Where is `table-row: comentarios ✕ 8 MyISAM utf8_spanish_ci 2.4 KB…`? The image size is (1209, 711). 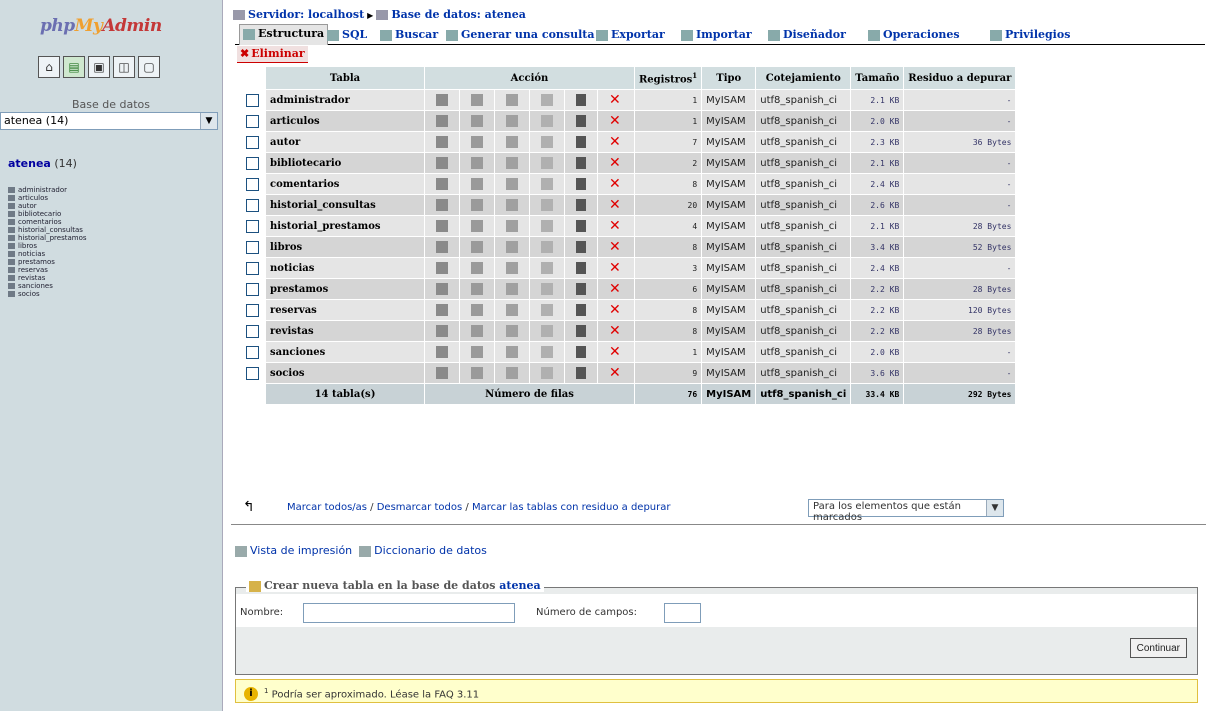 table-row: comentarios ✕ 8 MyISAM utf8_spanish_ci 2.4 KB… is located at coordinates (628, 184).